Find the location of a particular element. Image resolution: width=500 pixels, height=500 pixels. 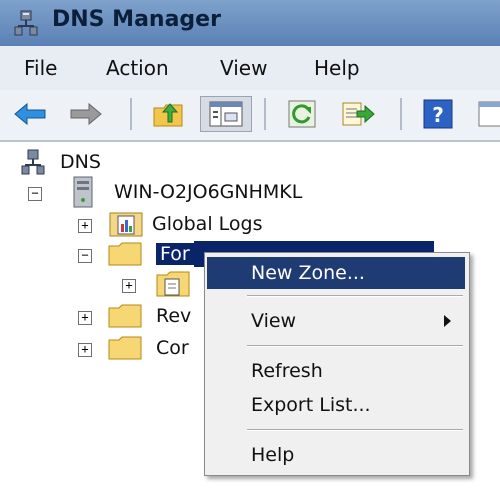

window-title: DNS Manager is located at coordinates (136, 19).